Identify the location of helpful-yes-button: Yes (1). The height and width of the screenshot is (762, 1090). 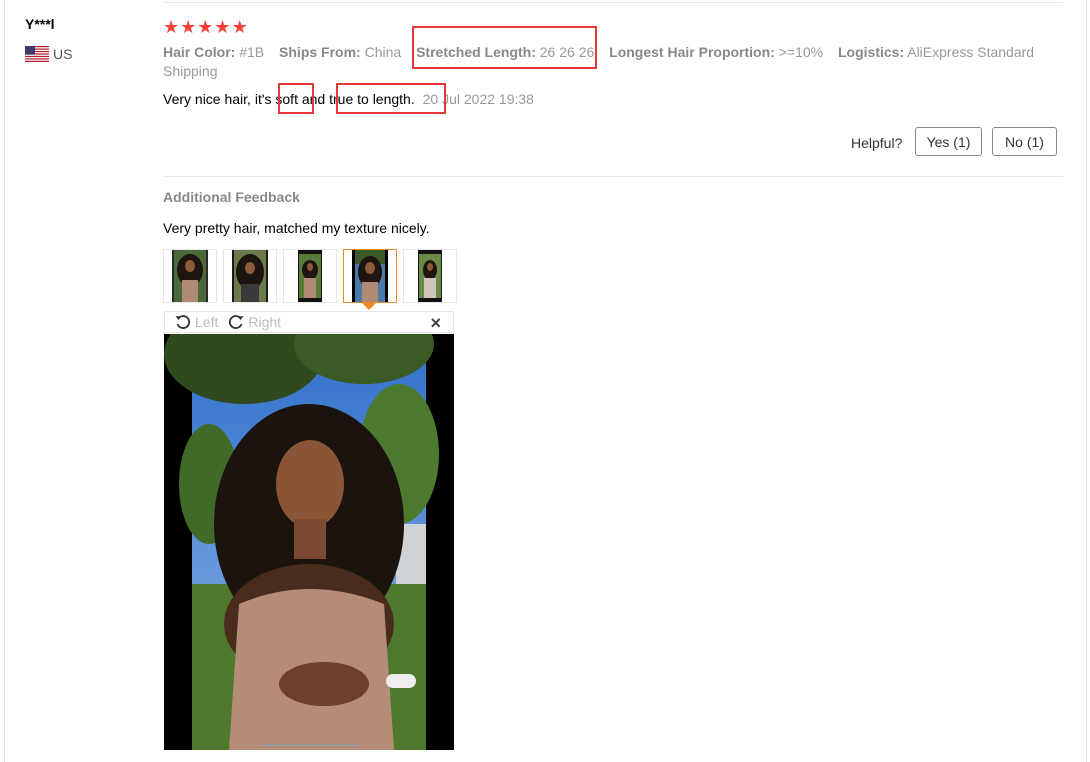
(948, 141).